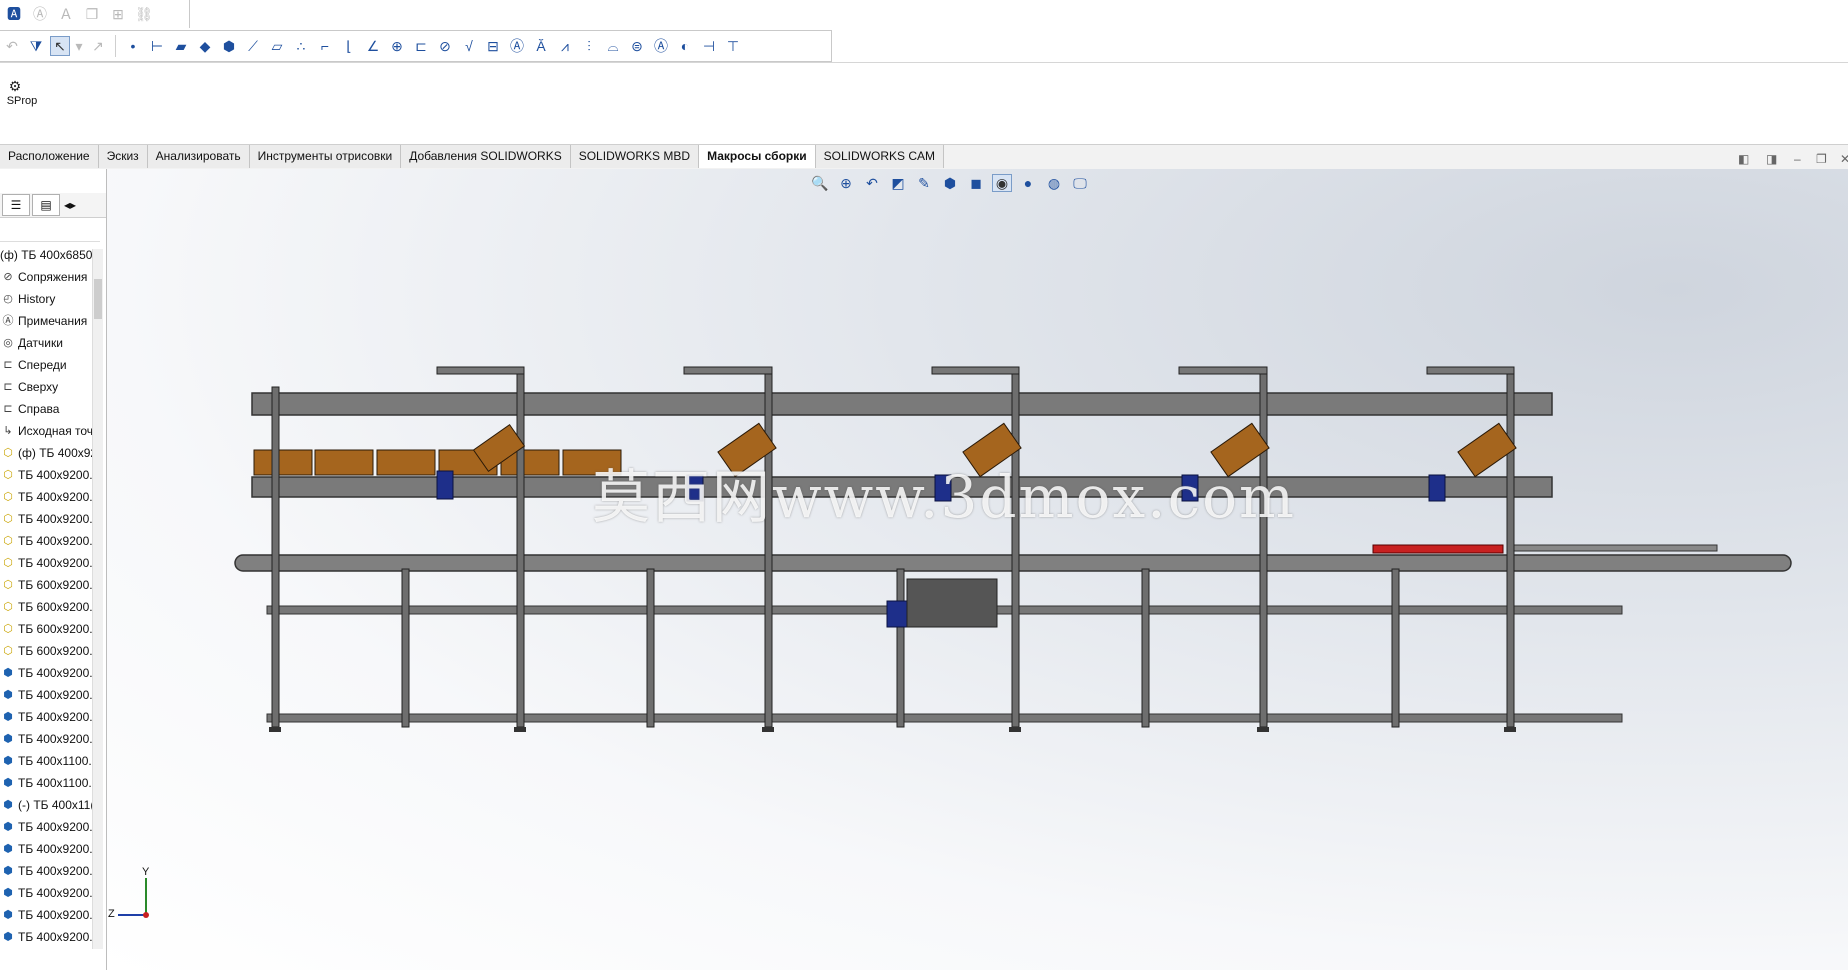 The width and height of the screenshot is (1848, 970). I want to click on axis-filter-icon: ⟋, so click(253, 46).